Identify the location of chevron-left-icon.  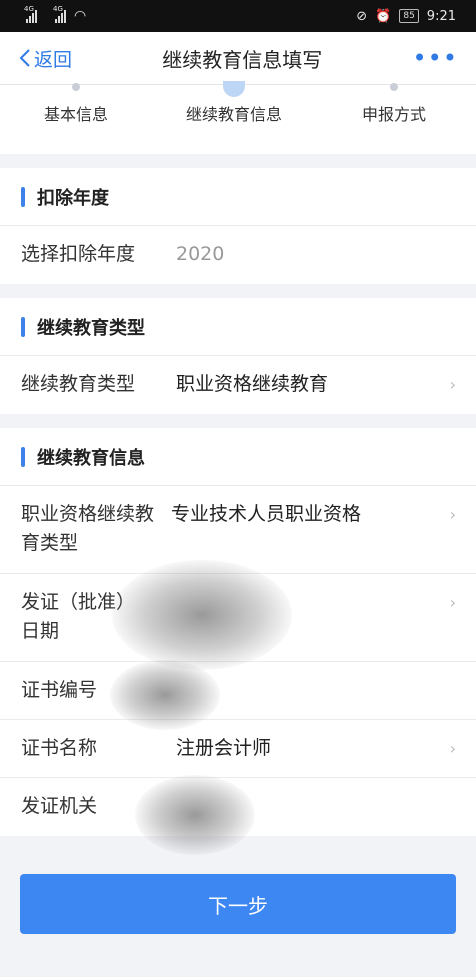
(24, 58).